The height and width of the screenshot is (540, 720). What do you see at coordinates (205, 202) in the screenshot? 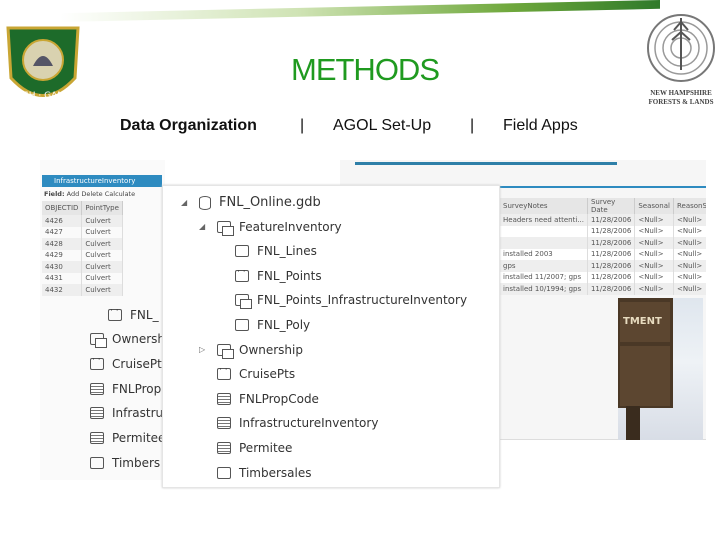
I see `database-icon` at bounding box center [205, 202].